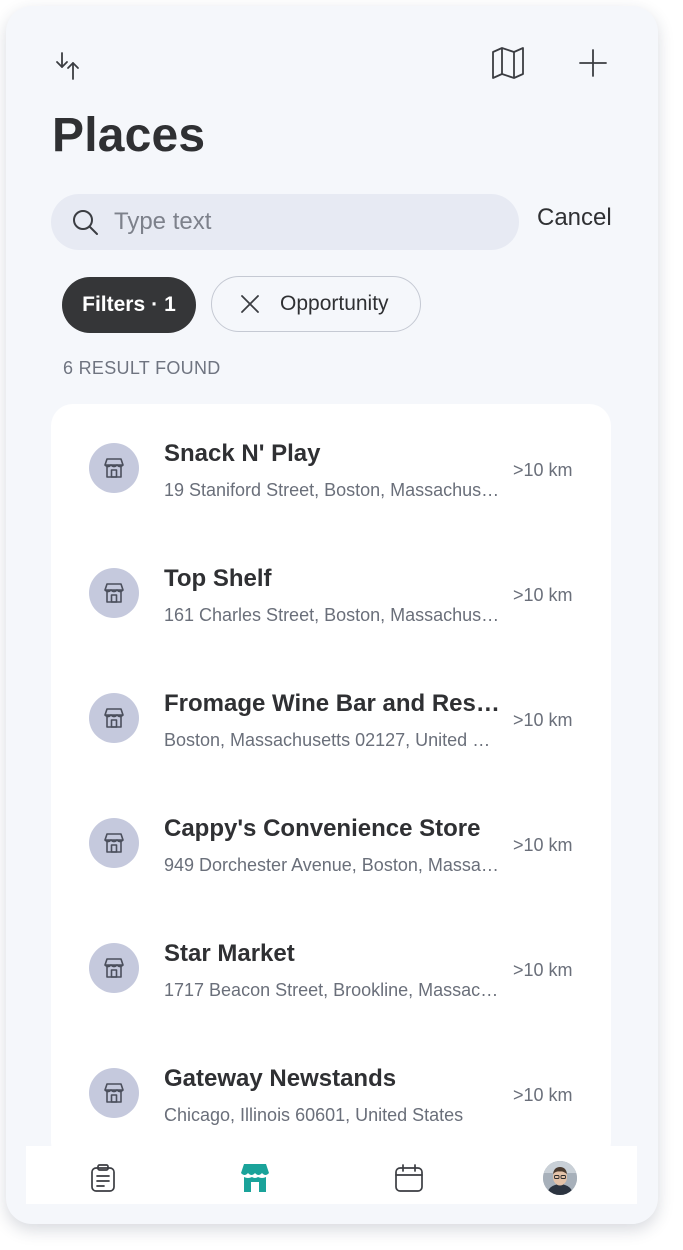  What do you see at coordinates (331, 1175) in the screenshot?
I see `bottom-nav` at bounding box center [331, 1175].